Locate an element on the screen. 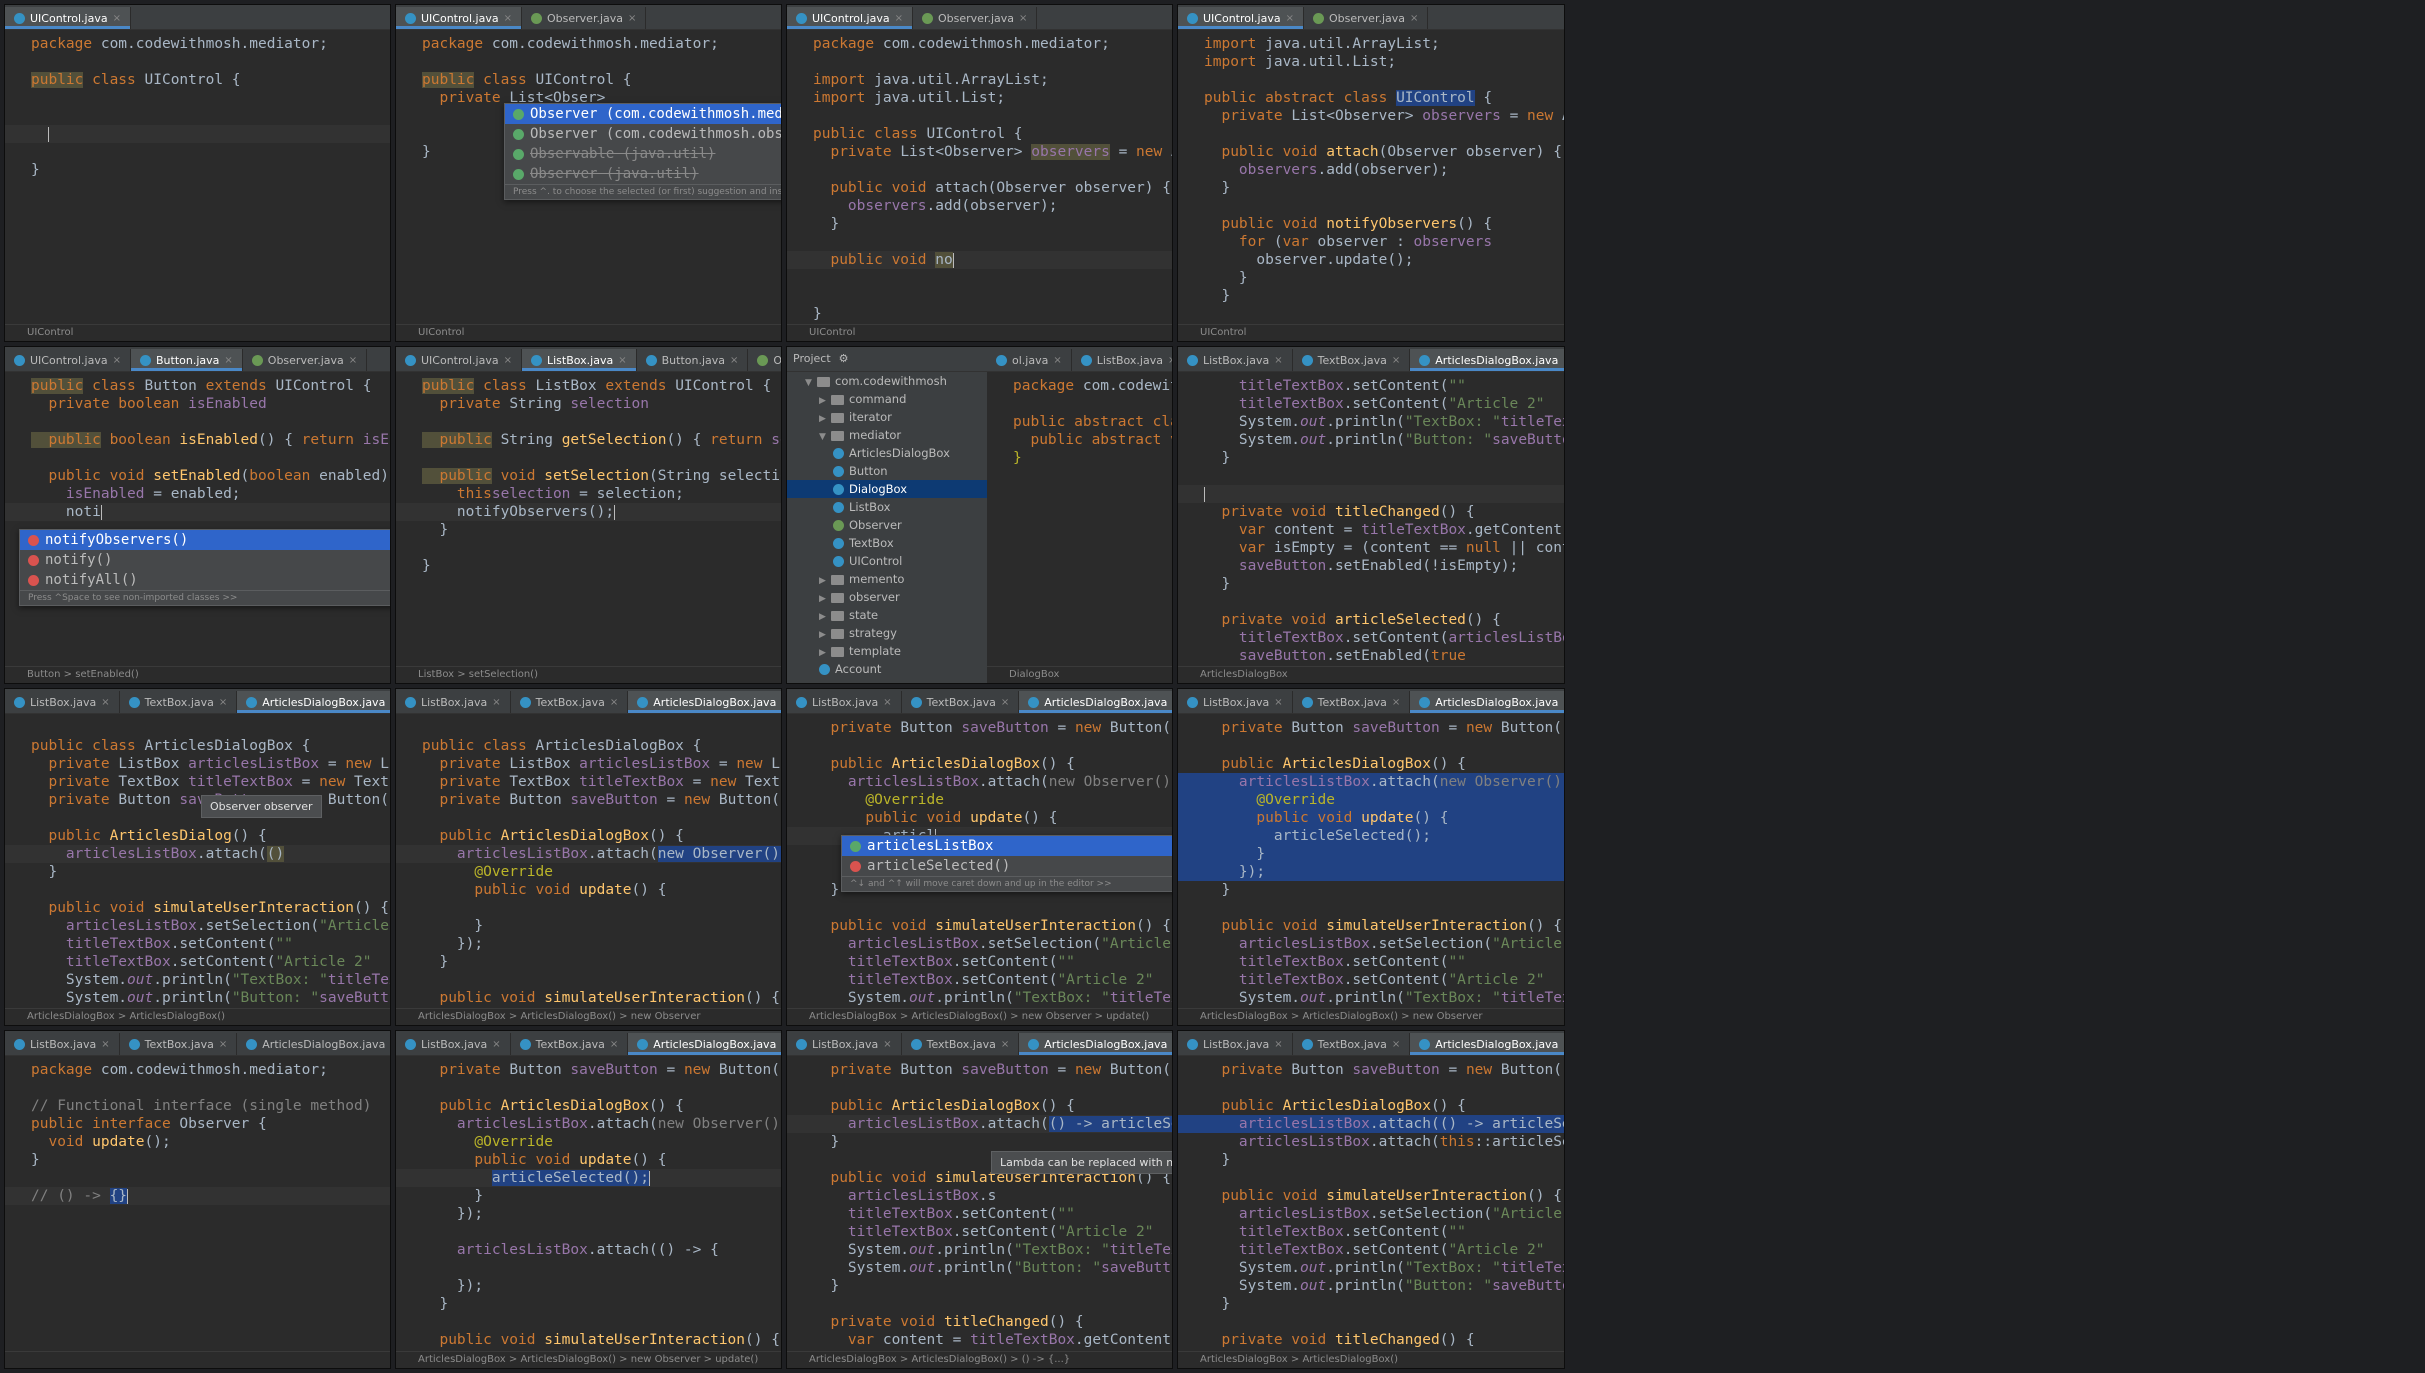  code-line: articlesListBox.setSelection("Article 1" is located at coordinates (601, 1349).